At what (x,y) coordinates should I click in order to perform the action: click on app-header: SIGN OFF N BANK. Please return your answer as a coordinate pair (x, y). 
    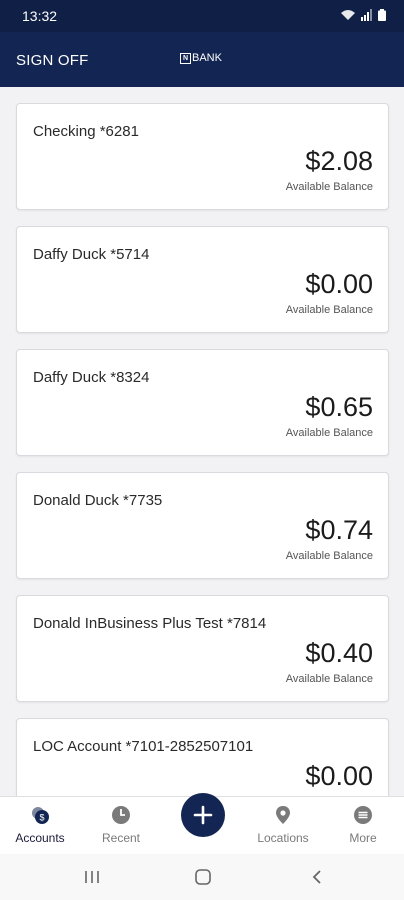
    Looking at the image, I should click on (202, 59).